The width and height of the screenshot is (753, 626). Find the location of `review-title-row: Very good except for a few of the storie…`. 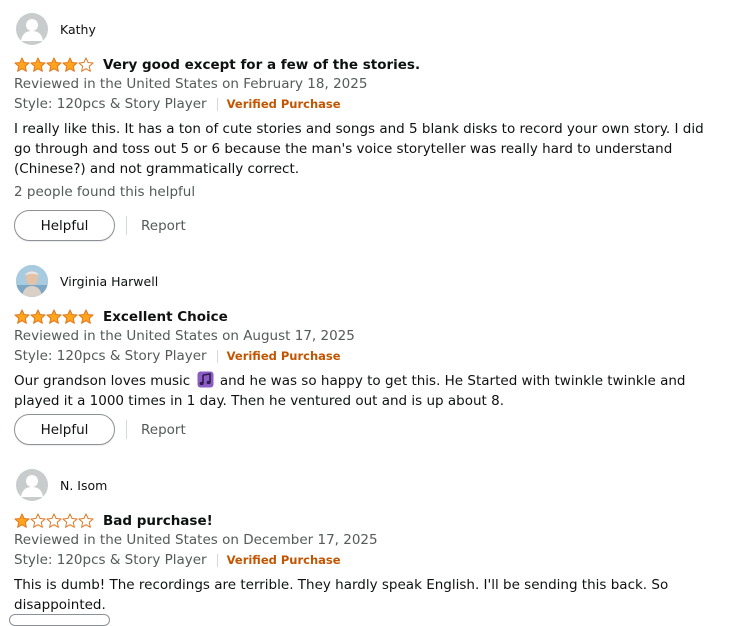

review-title-row: Very good except for a few of the storie… is located at coordinates (217, 65).